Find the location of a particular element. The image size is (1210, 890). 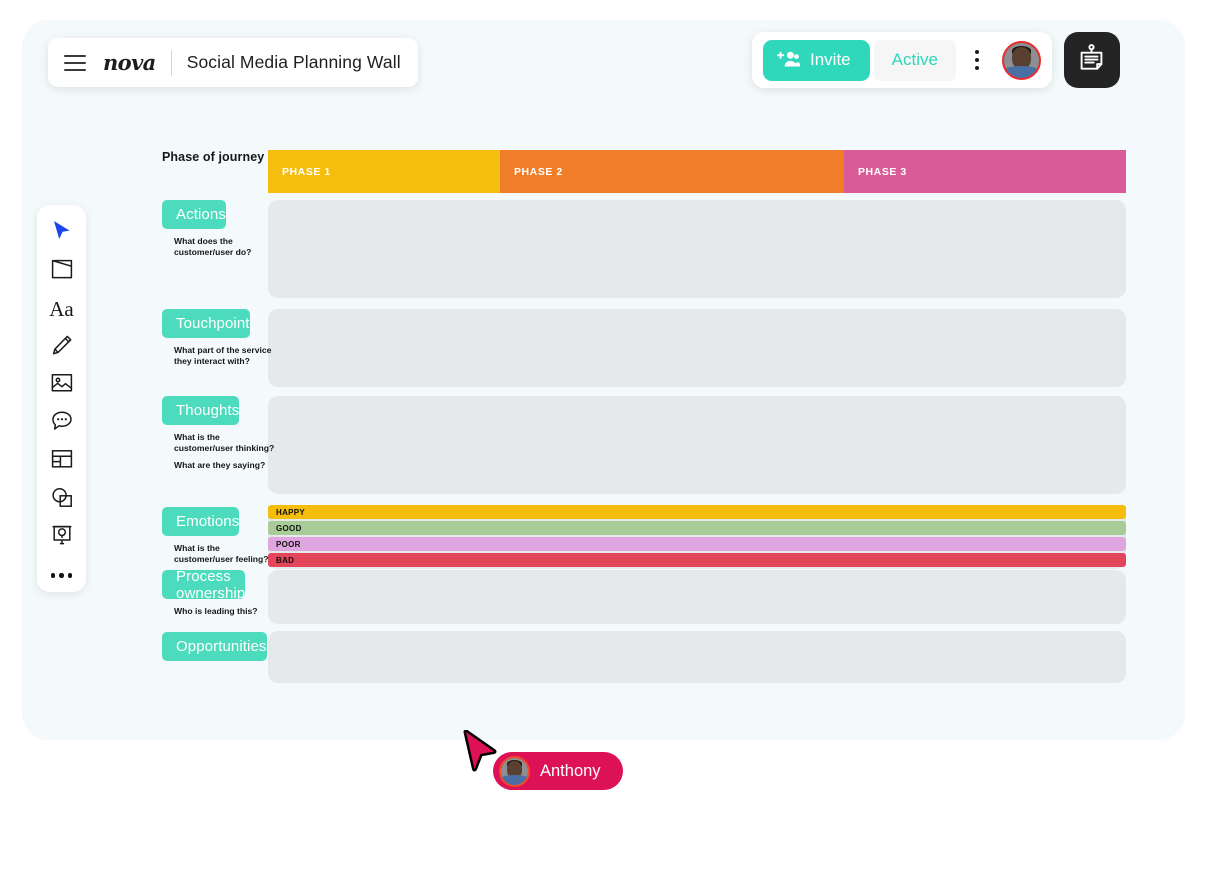

collaborator-name-pill: Anthony is located at coordinates (558, 771).